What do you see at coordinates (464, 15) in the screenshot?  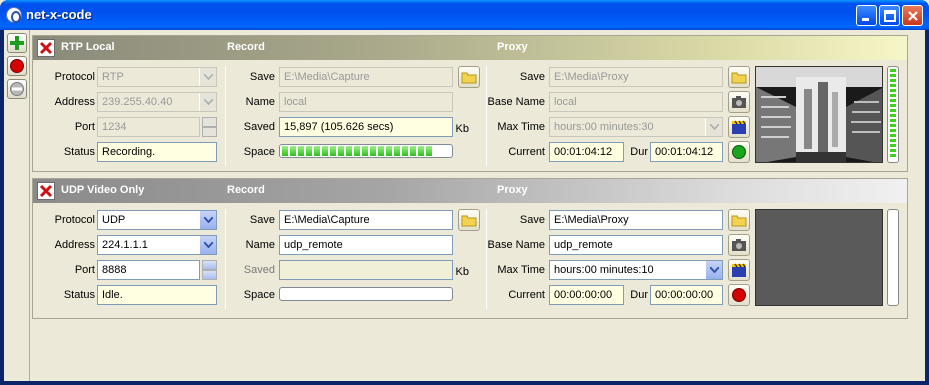 I see `title-bar: net-x-code` at bounding box center [464, 15].